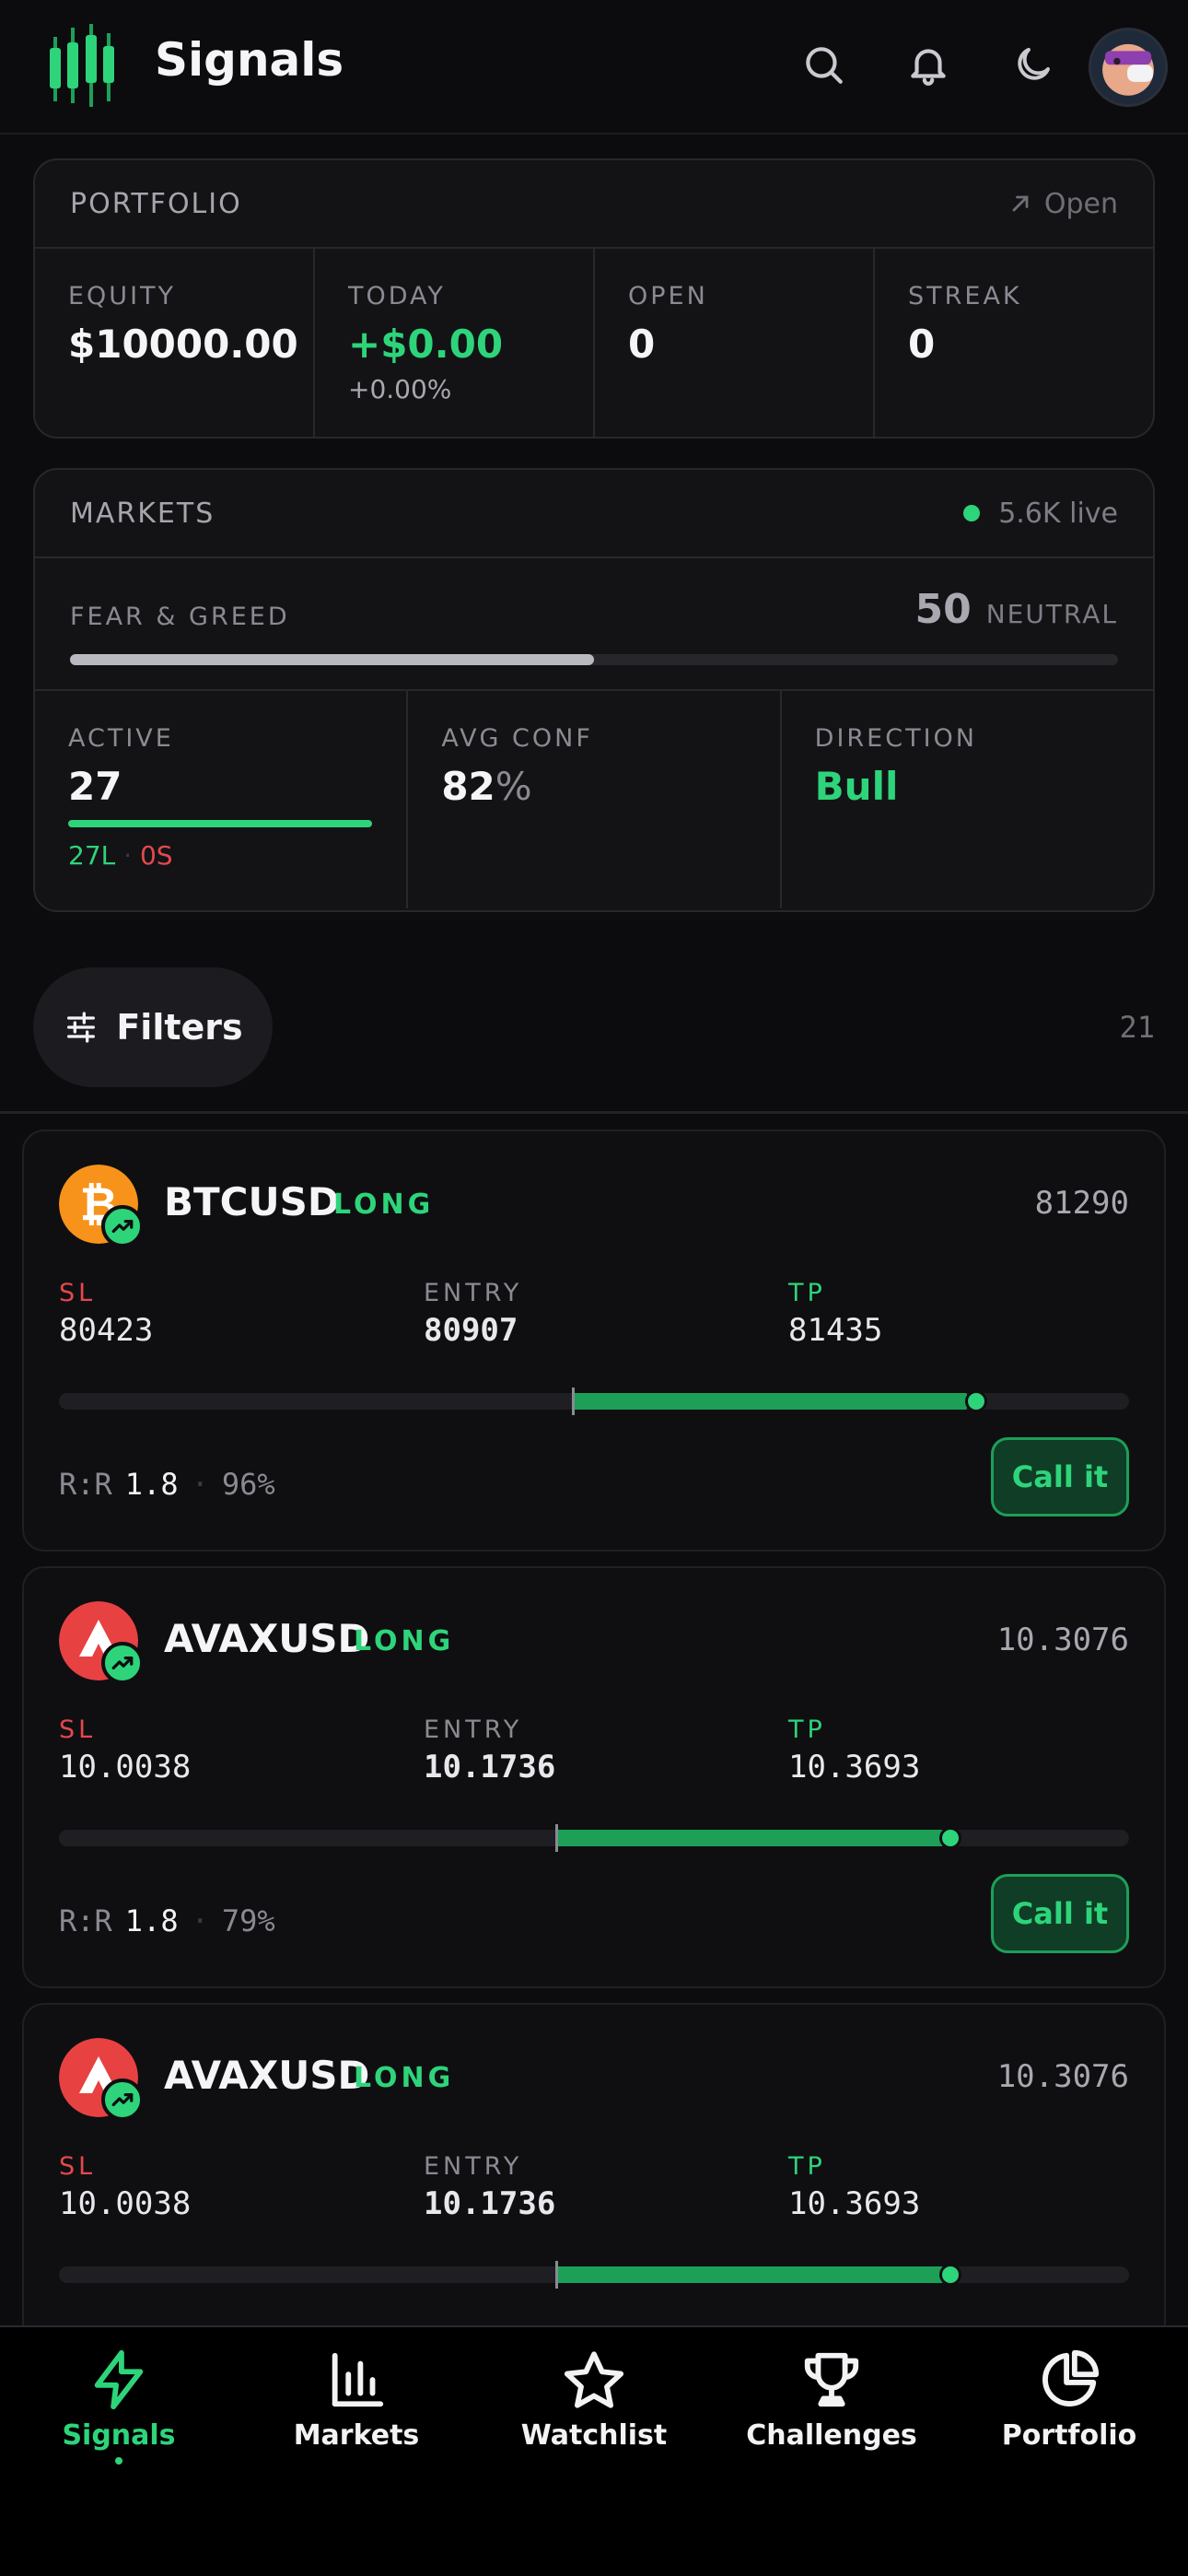 This screenshot has width=1188, height=2576. What do you see at coordinates (167, 1920) in the screenshot?
I see `risk-reward: R:R 1.8 · 79%` at bounding box center [167, 1920].